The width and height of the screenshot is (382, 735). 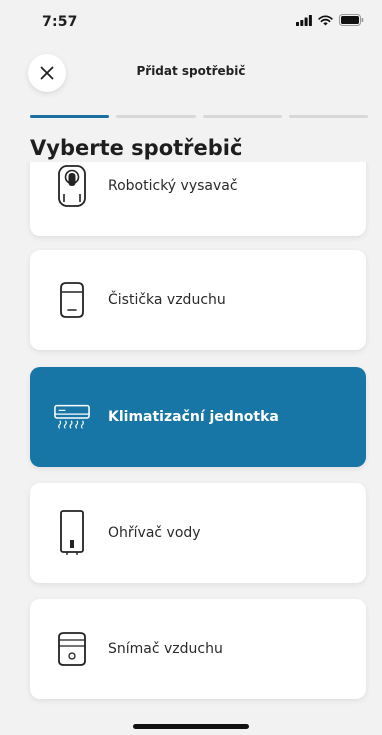 I want to click on status-icons, so click(x=330, y=20).